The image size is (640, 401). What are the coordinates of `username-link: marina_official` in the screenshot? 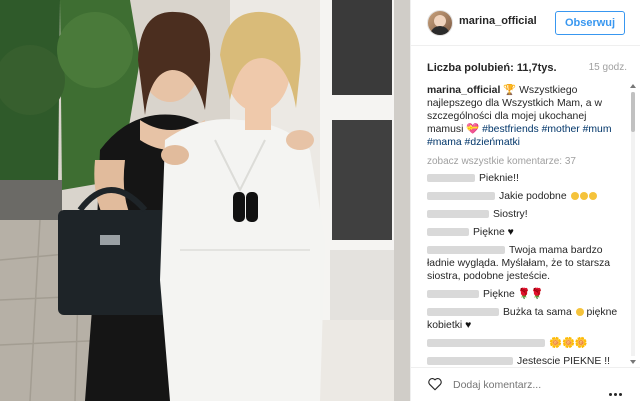 It's located at (498, 21).